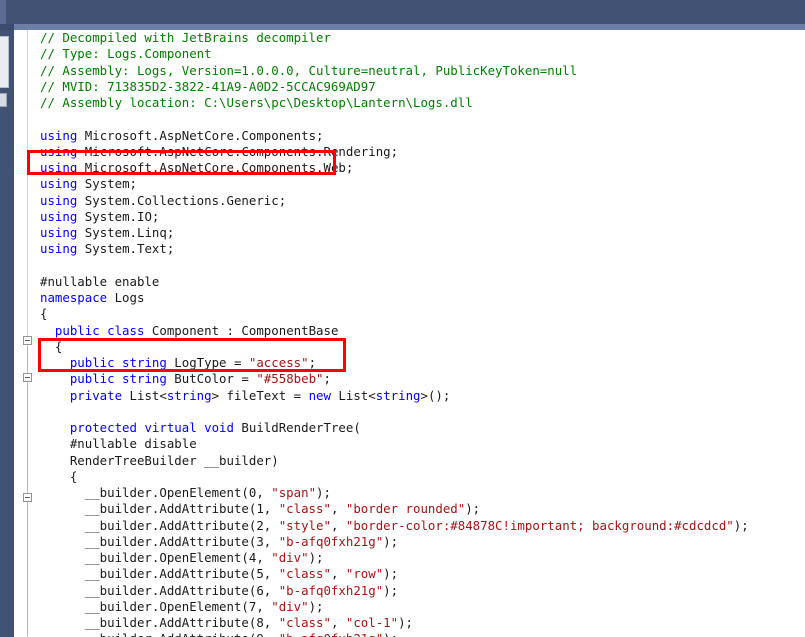 The image size is (805, 637). I want to click on left-tool-dock-strip, so click(7, 333).